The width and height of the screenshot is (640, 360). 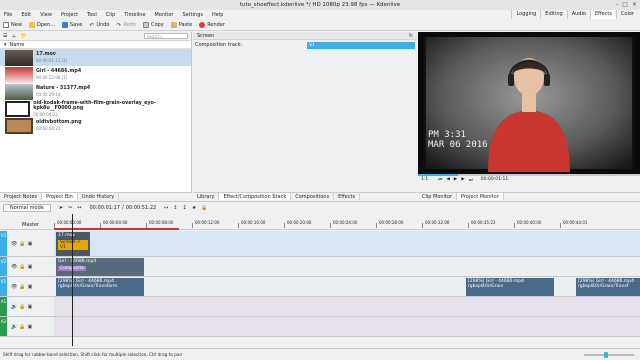 What do you see at coordinates (12, 24) in the screenshot?
I see `new-button: New` at bounding box center [12, 24].